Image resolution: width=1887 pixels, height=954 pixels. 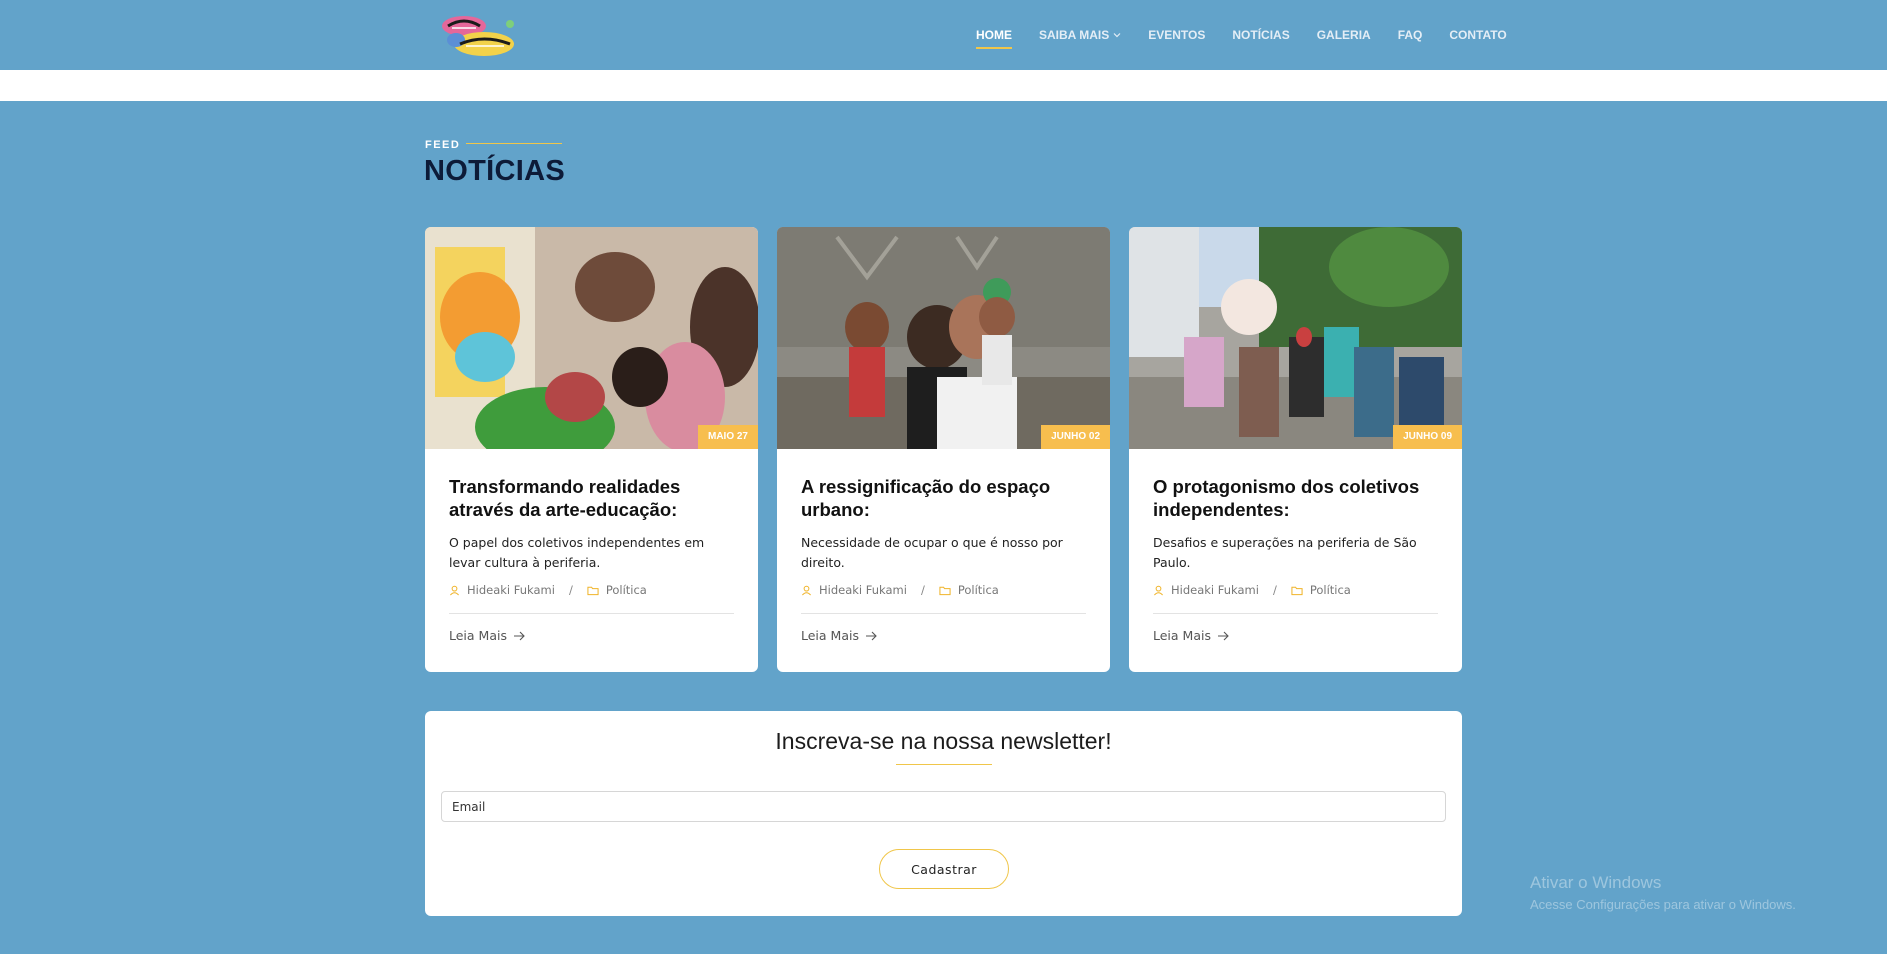 What do you see at coordinates (1117, 35) in the screenshot?
I see `chevron-down-icon` at bounding box center [1117, 35].